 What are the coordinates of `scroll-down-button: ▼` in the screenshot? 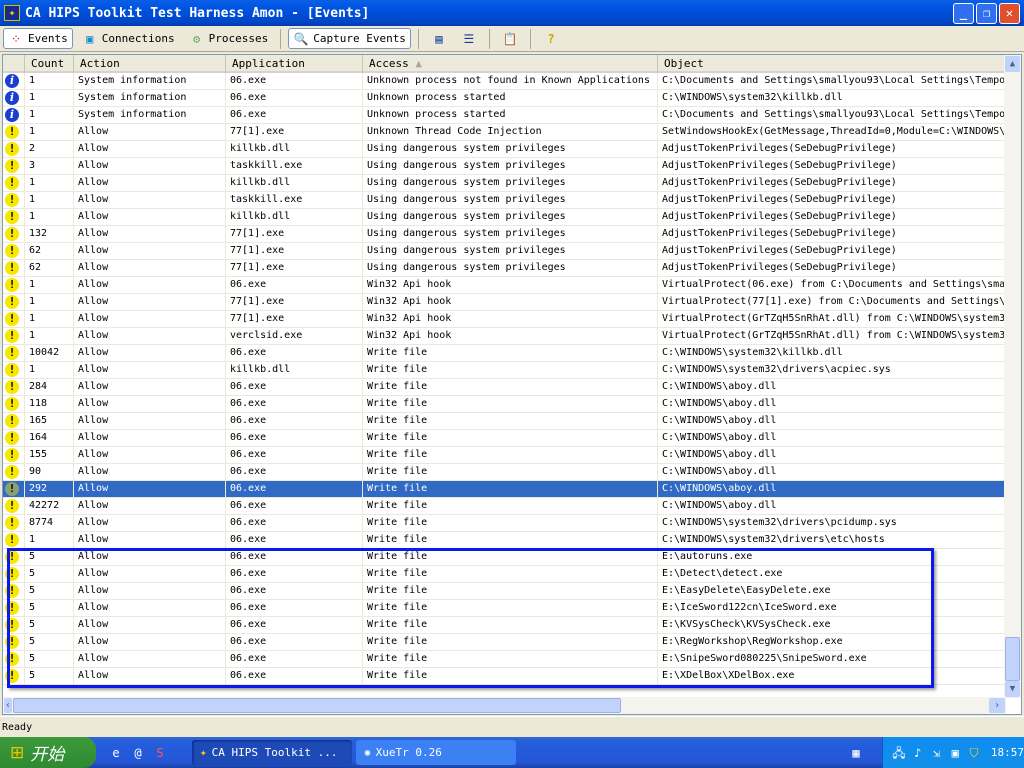 It's located at (1012, 689).